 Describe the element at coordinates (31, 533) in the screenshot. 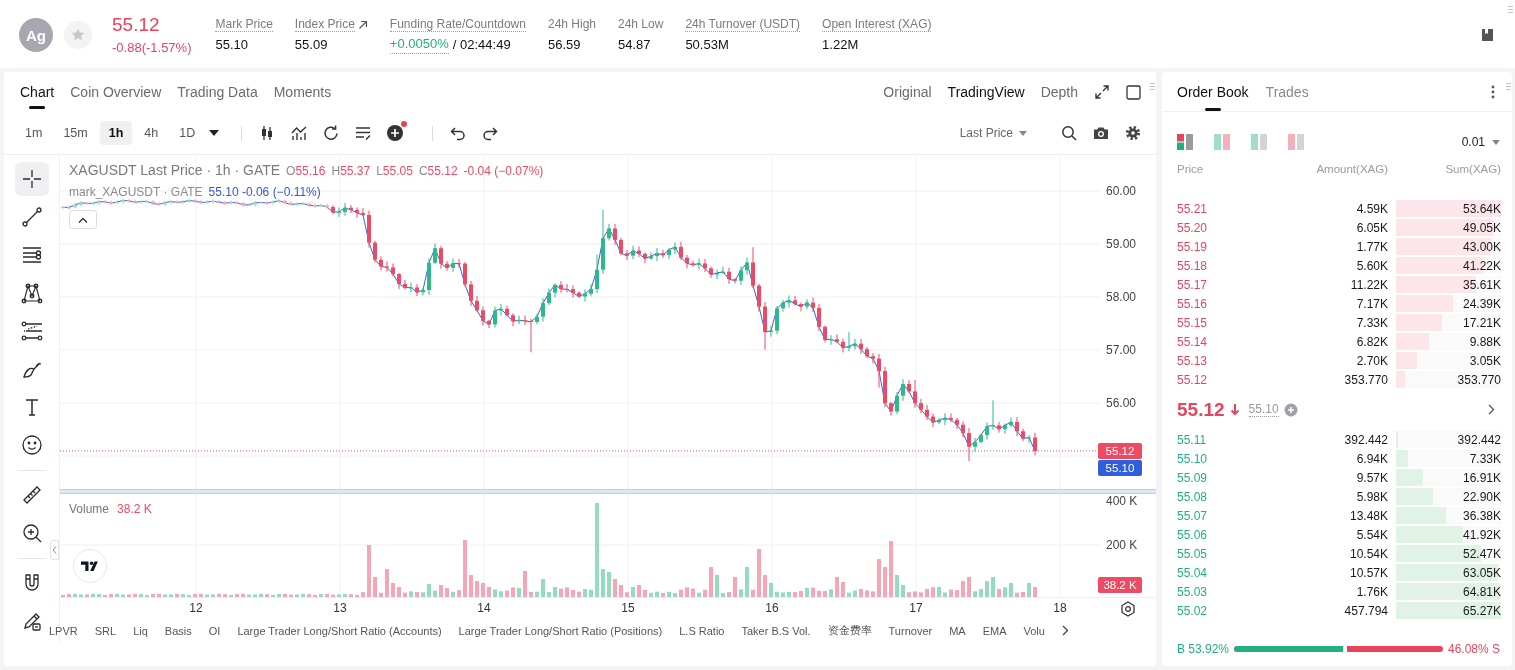

I see `zoom-in-icon` at that location.